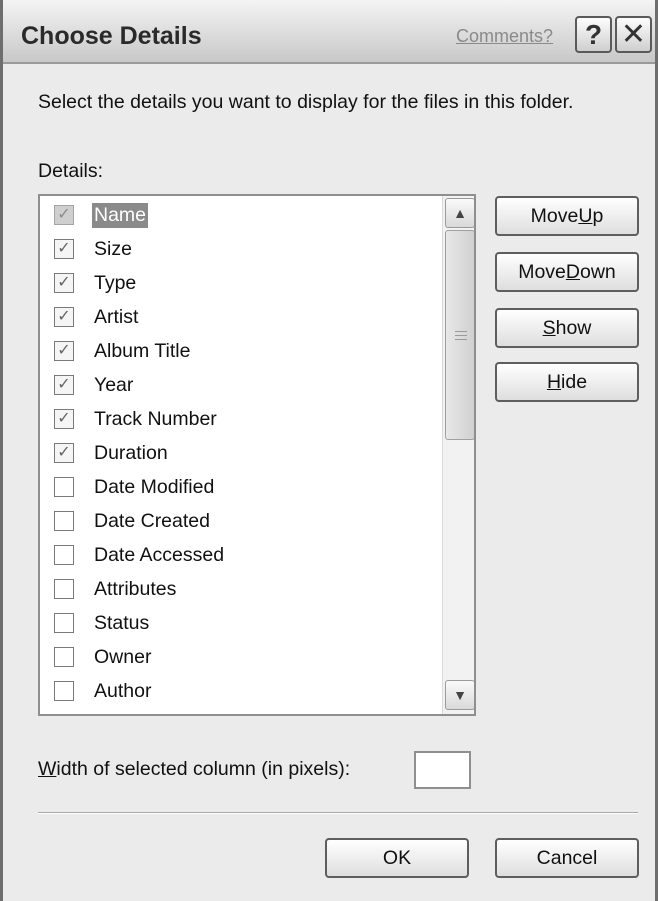 The image size is (658, 901). I want to click on scroll-up-button: ▲, so click(459, 213).